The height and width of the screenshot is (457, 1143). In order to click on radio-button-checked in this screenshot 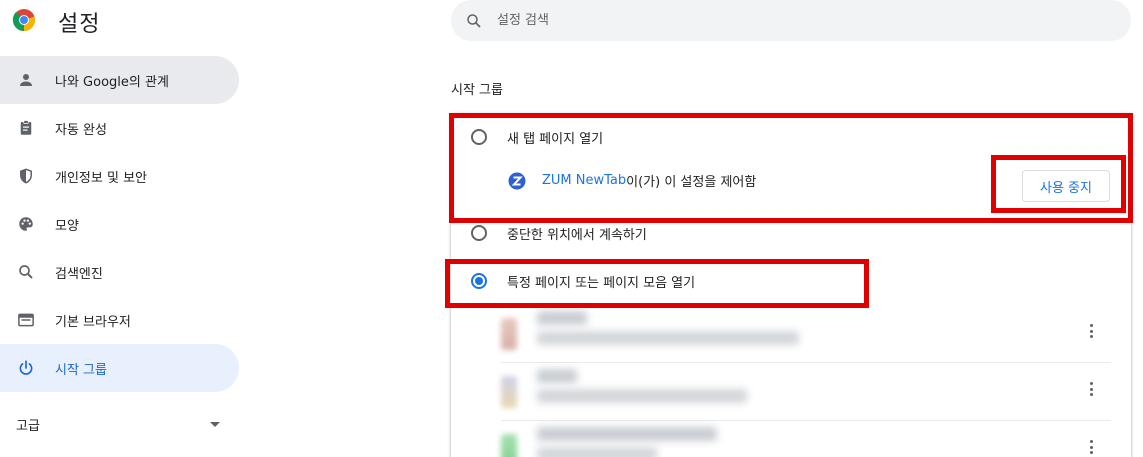, I will do `click(479, 281)`.